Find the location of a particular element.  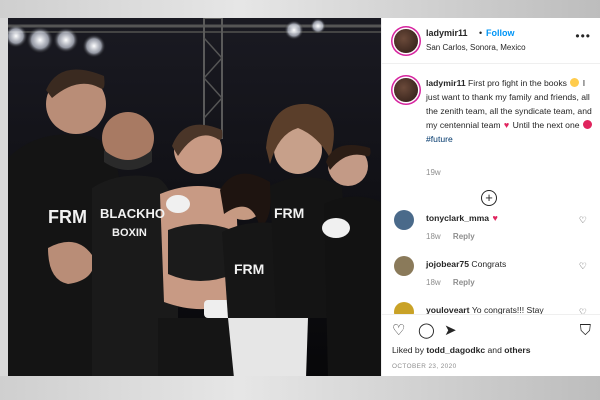

caption-timestamp: 19w is located at coordinates (433, 172).